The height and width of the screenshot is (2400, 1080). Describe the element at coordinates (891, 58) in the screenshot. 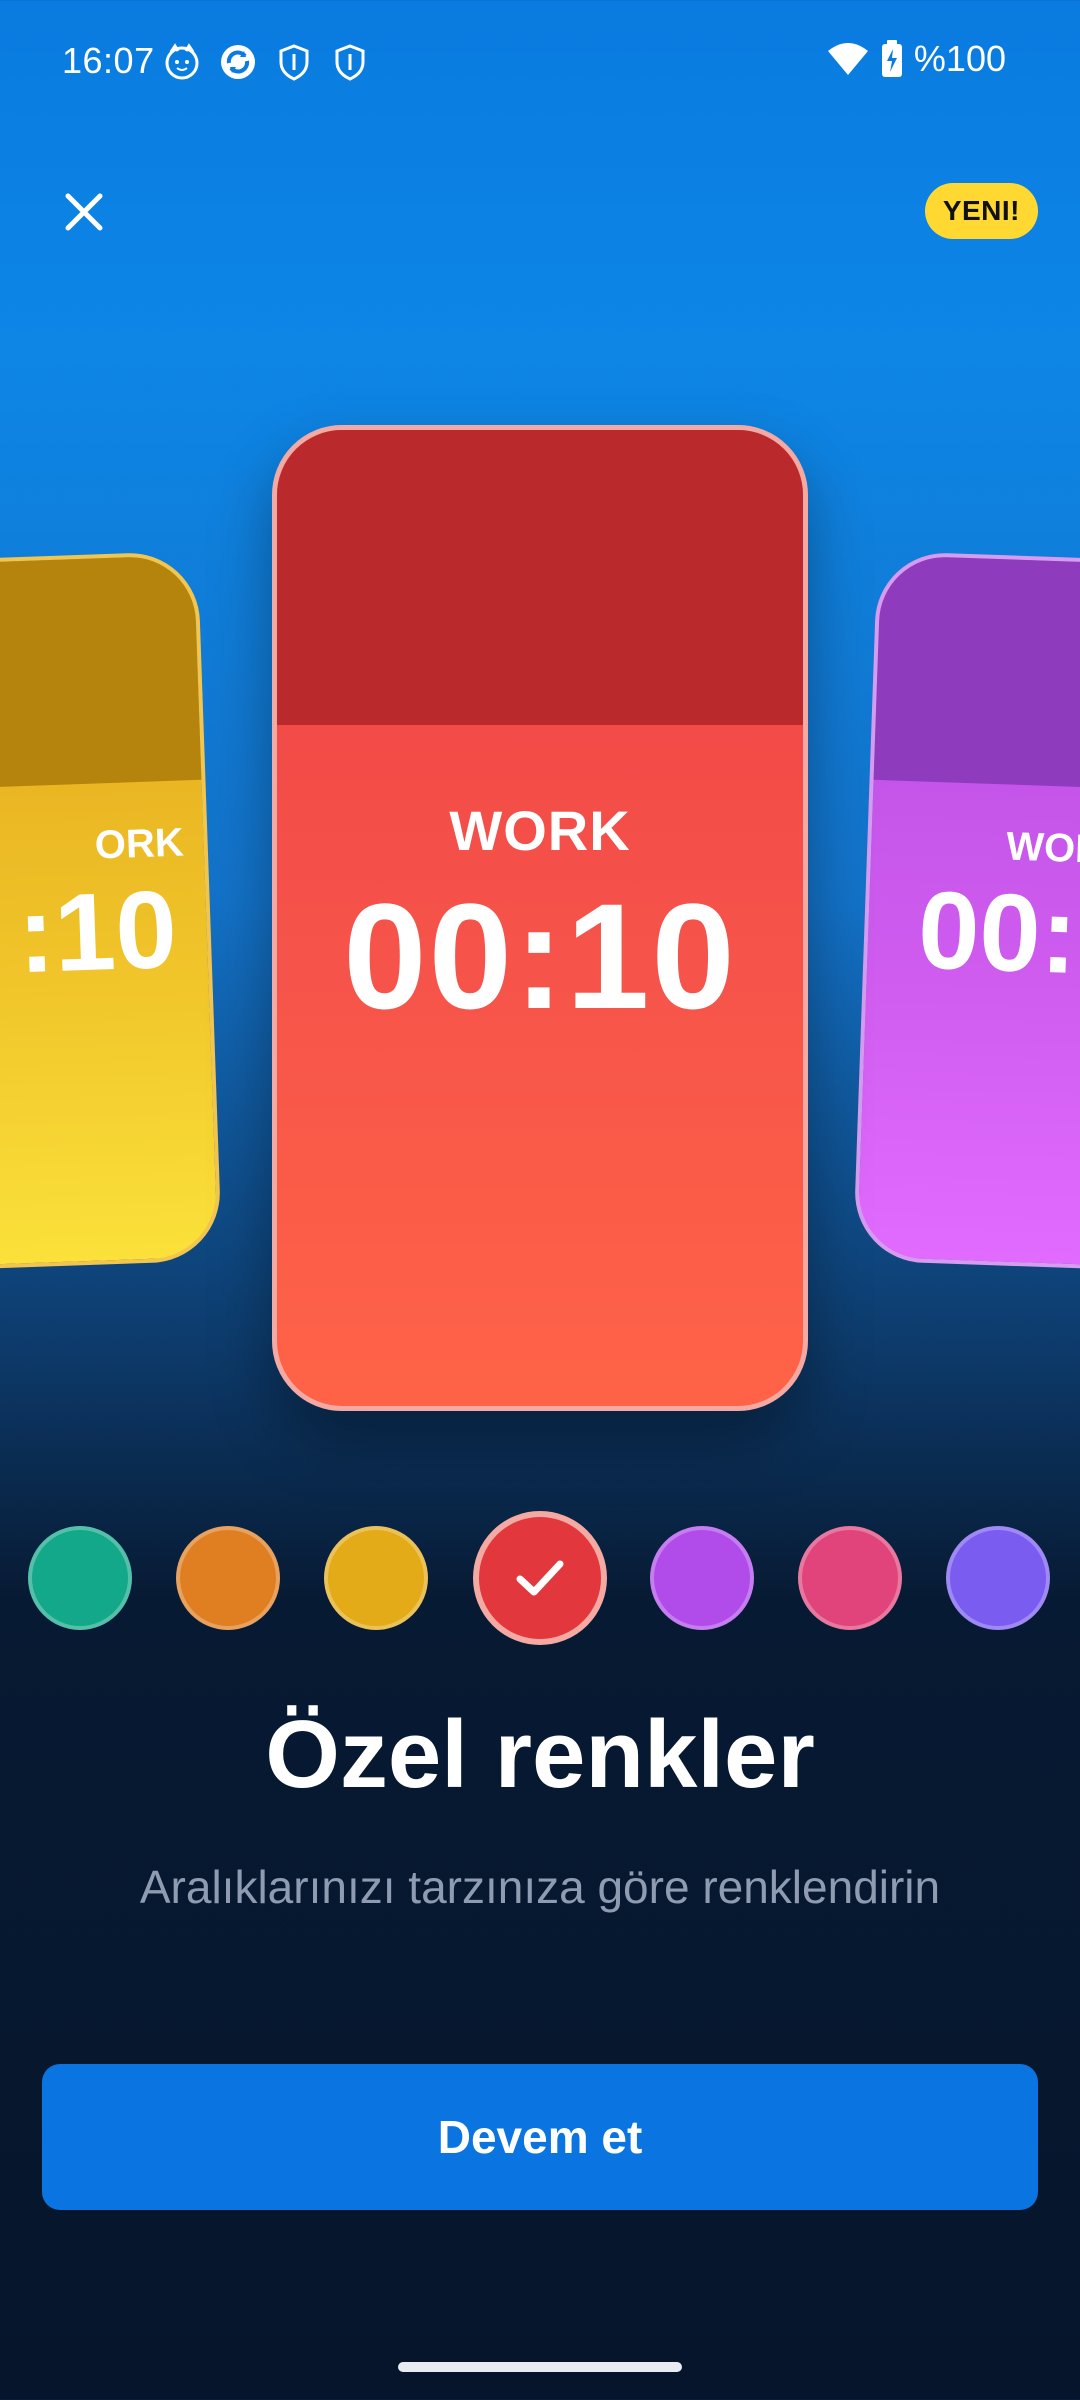

I see `battery-charging-icon` at that location.